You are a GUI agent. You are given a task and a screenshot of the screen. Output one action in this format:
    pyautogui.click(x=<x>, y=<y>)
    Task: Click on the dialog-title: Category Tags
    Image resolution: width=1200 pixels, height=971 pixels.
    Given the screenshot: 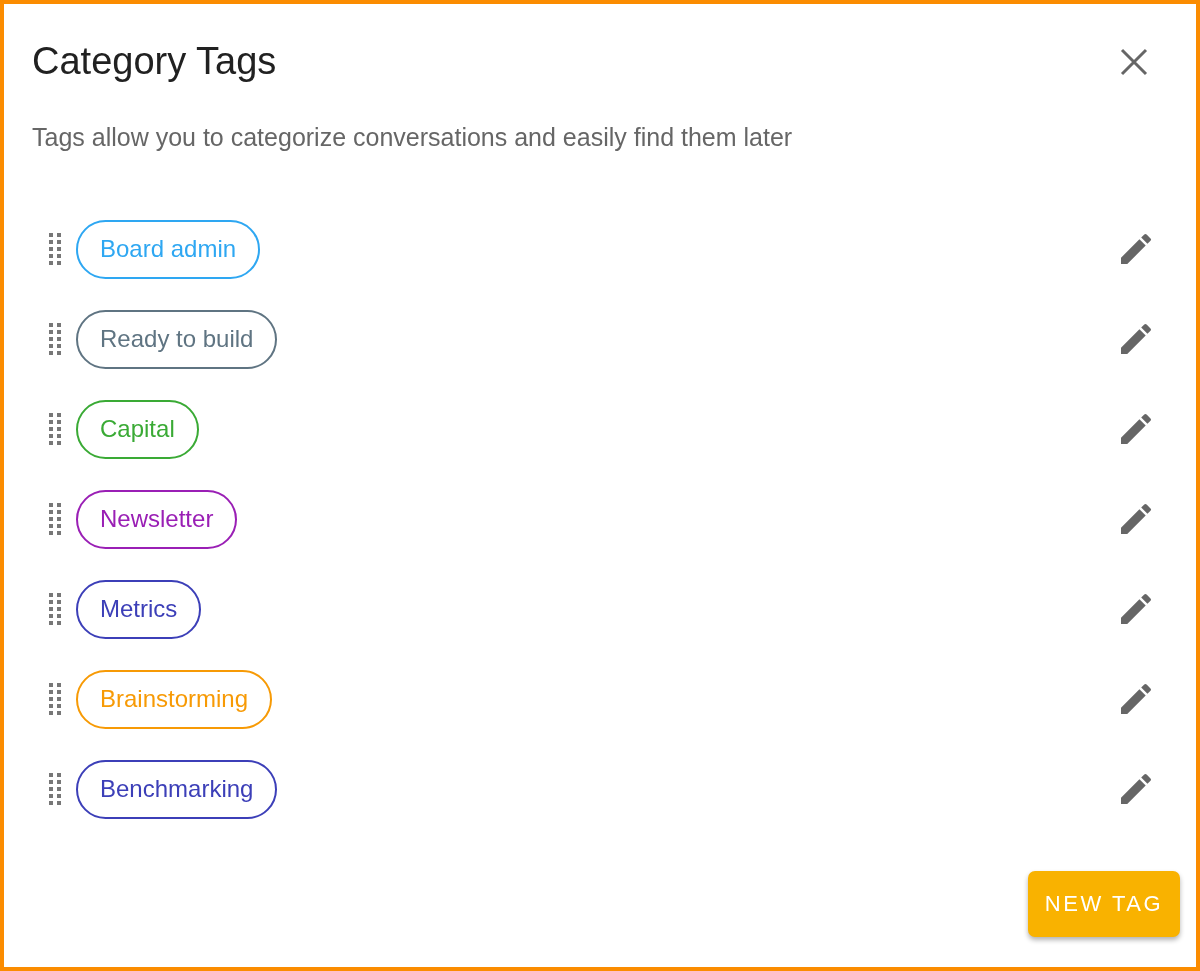 What is the action you would take?
    pyautogui.click(x=154, y=61)
    